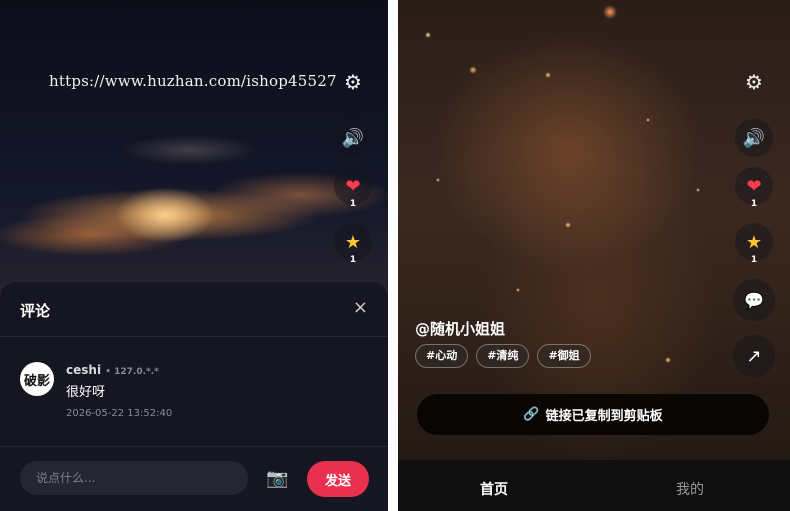  I want to click on input-divider, so click(194, 446).